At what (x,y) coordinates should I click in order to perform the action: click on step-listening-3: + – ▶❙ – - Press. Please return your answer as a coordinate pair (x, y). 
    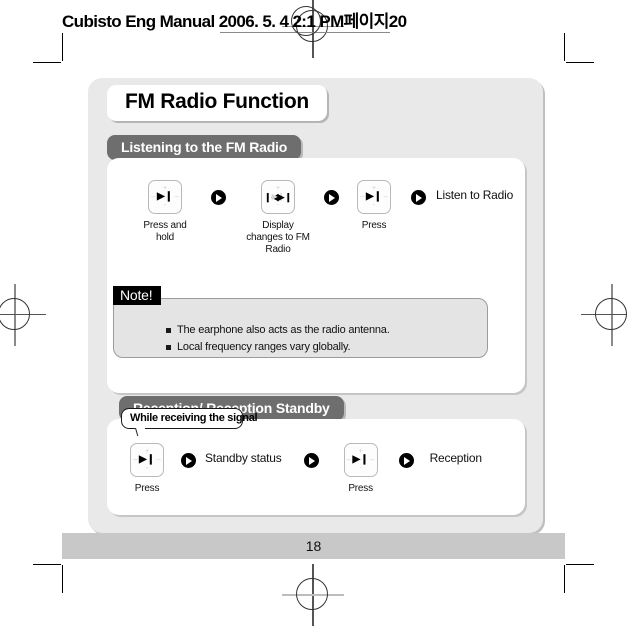
    Looking at the image, I should click on (374, 206).